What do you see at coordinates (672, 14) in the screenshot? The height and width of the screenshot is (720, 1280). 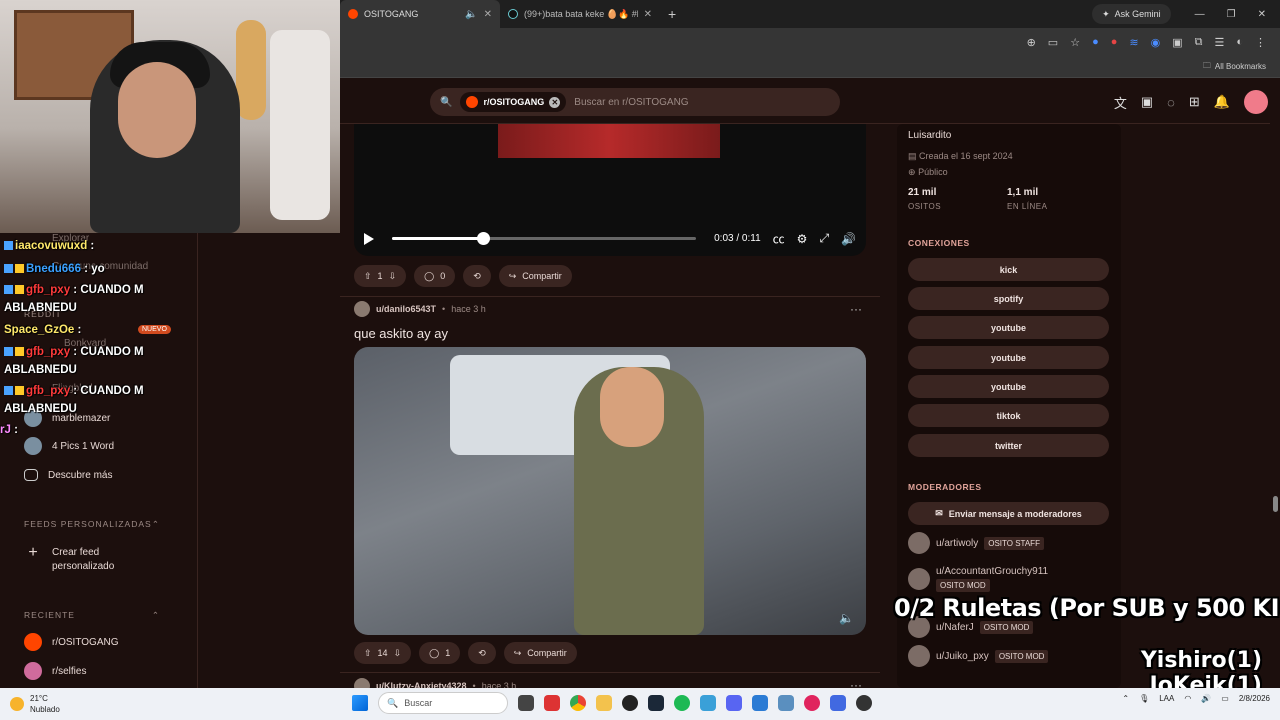 I see `new-tab-button: +` at bounding box center [672, 14].